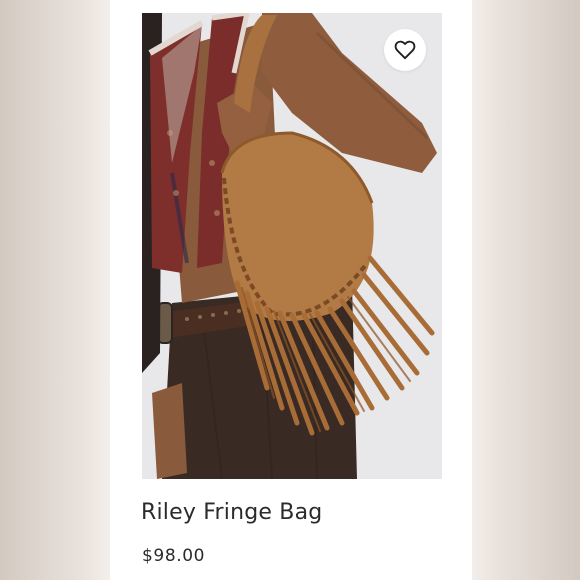 This screenshot has height=580, width=580. Describe the element at coordinates (231, 512) in the screenshot. I see `product-title: Riley Fringe Bag` at that location.